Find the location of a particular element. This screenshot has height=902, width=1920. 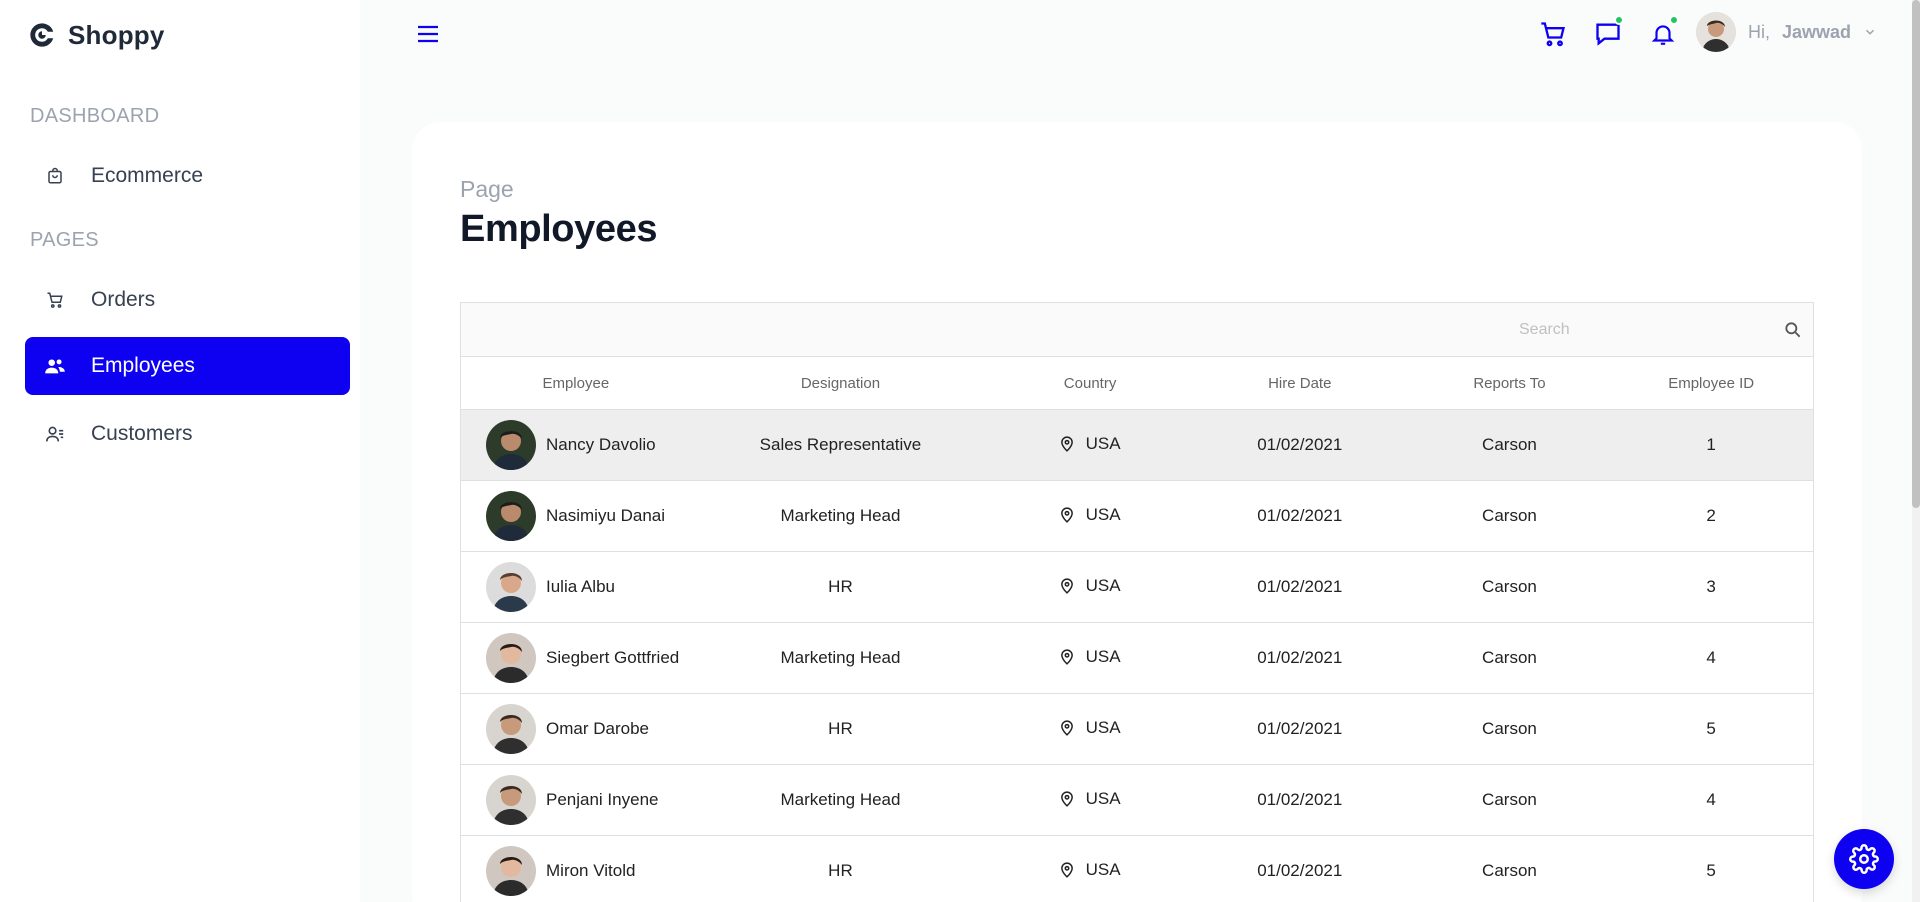

employee-name: Miron Vitold is located at coordinates (591, 870).